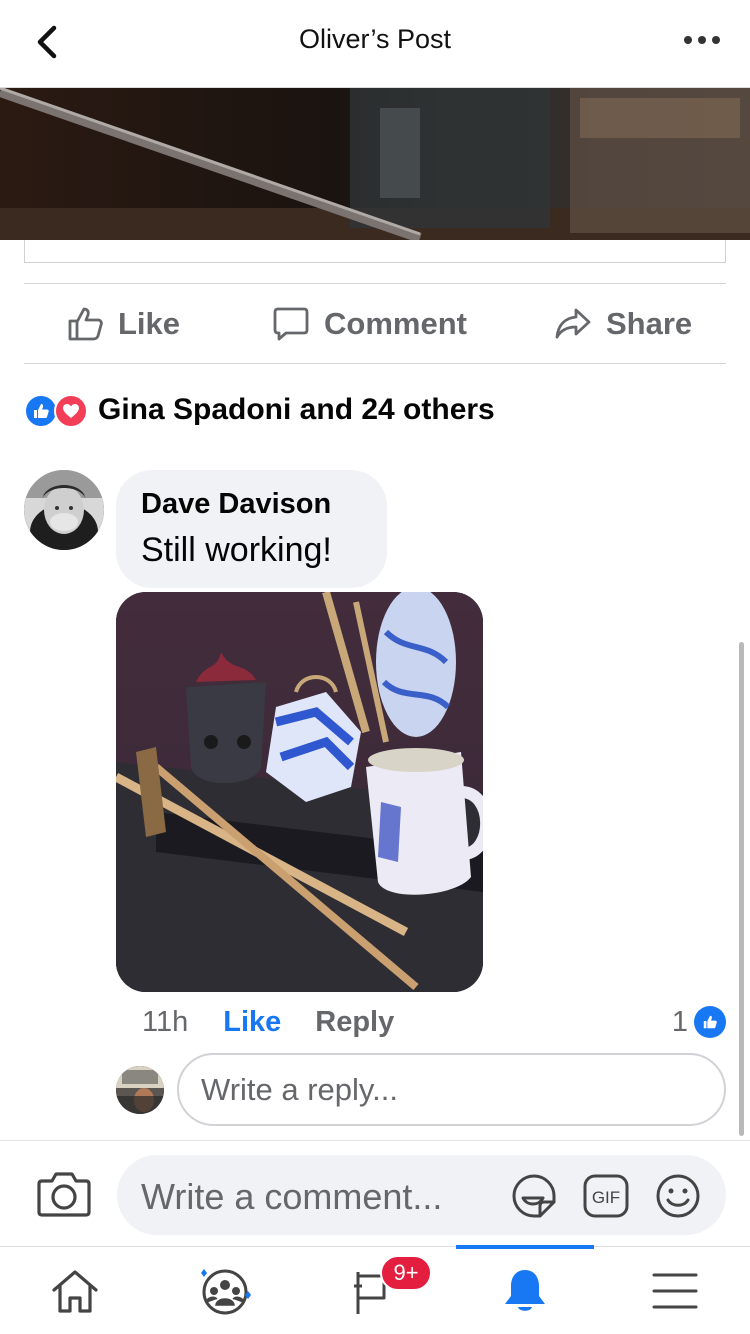 This screenshot has height=1334, width=750. What do you see at coordinates (406, 1273) in the screenshot?
I see `notifications-badge: 9+` at bounding box center [406, 1273].